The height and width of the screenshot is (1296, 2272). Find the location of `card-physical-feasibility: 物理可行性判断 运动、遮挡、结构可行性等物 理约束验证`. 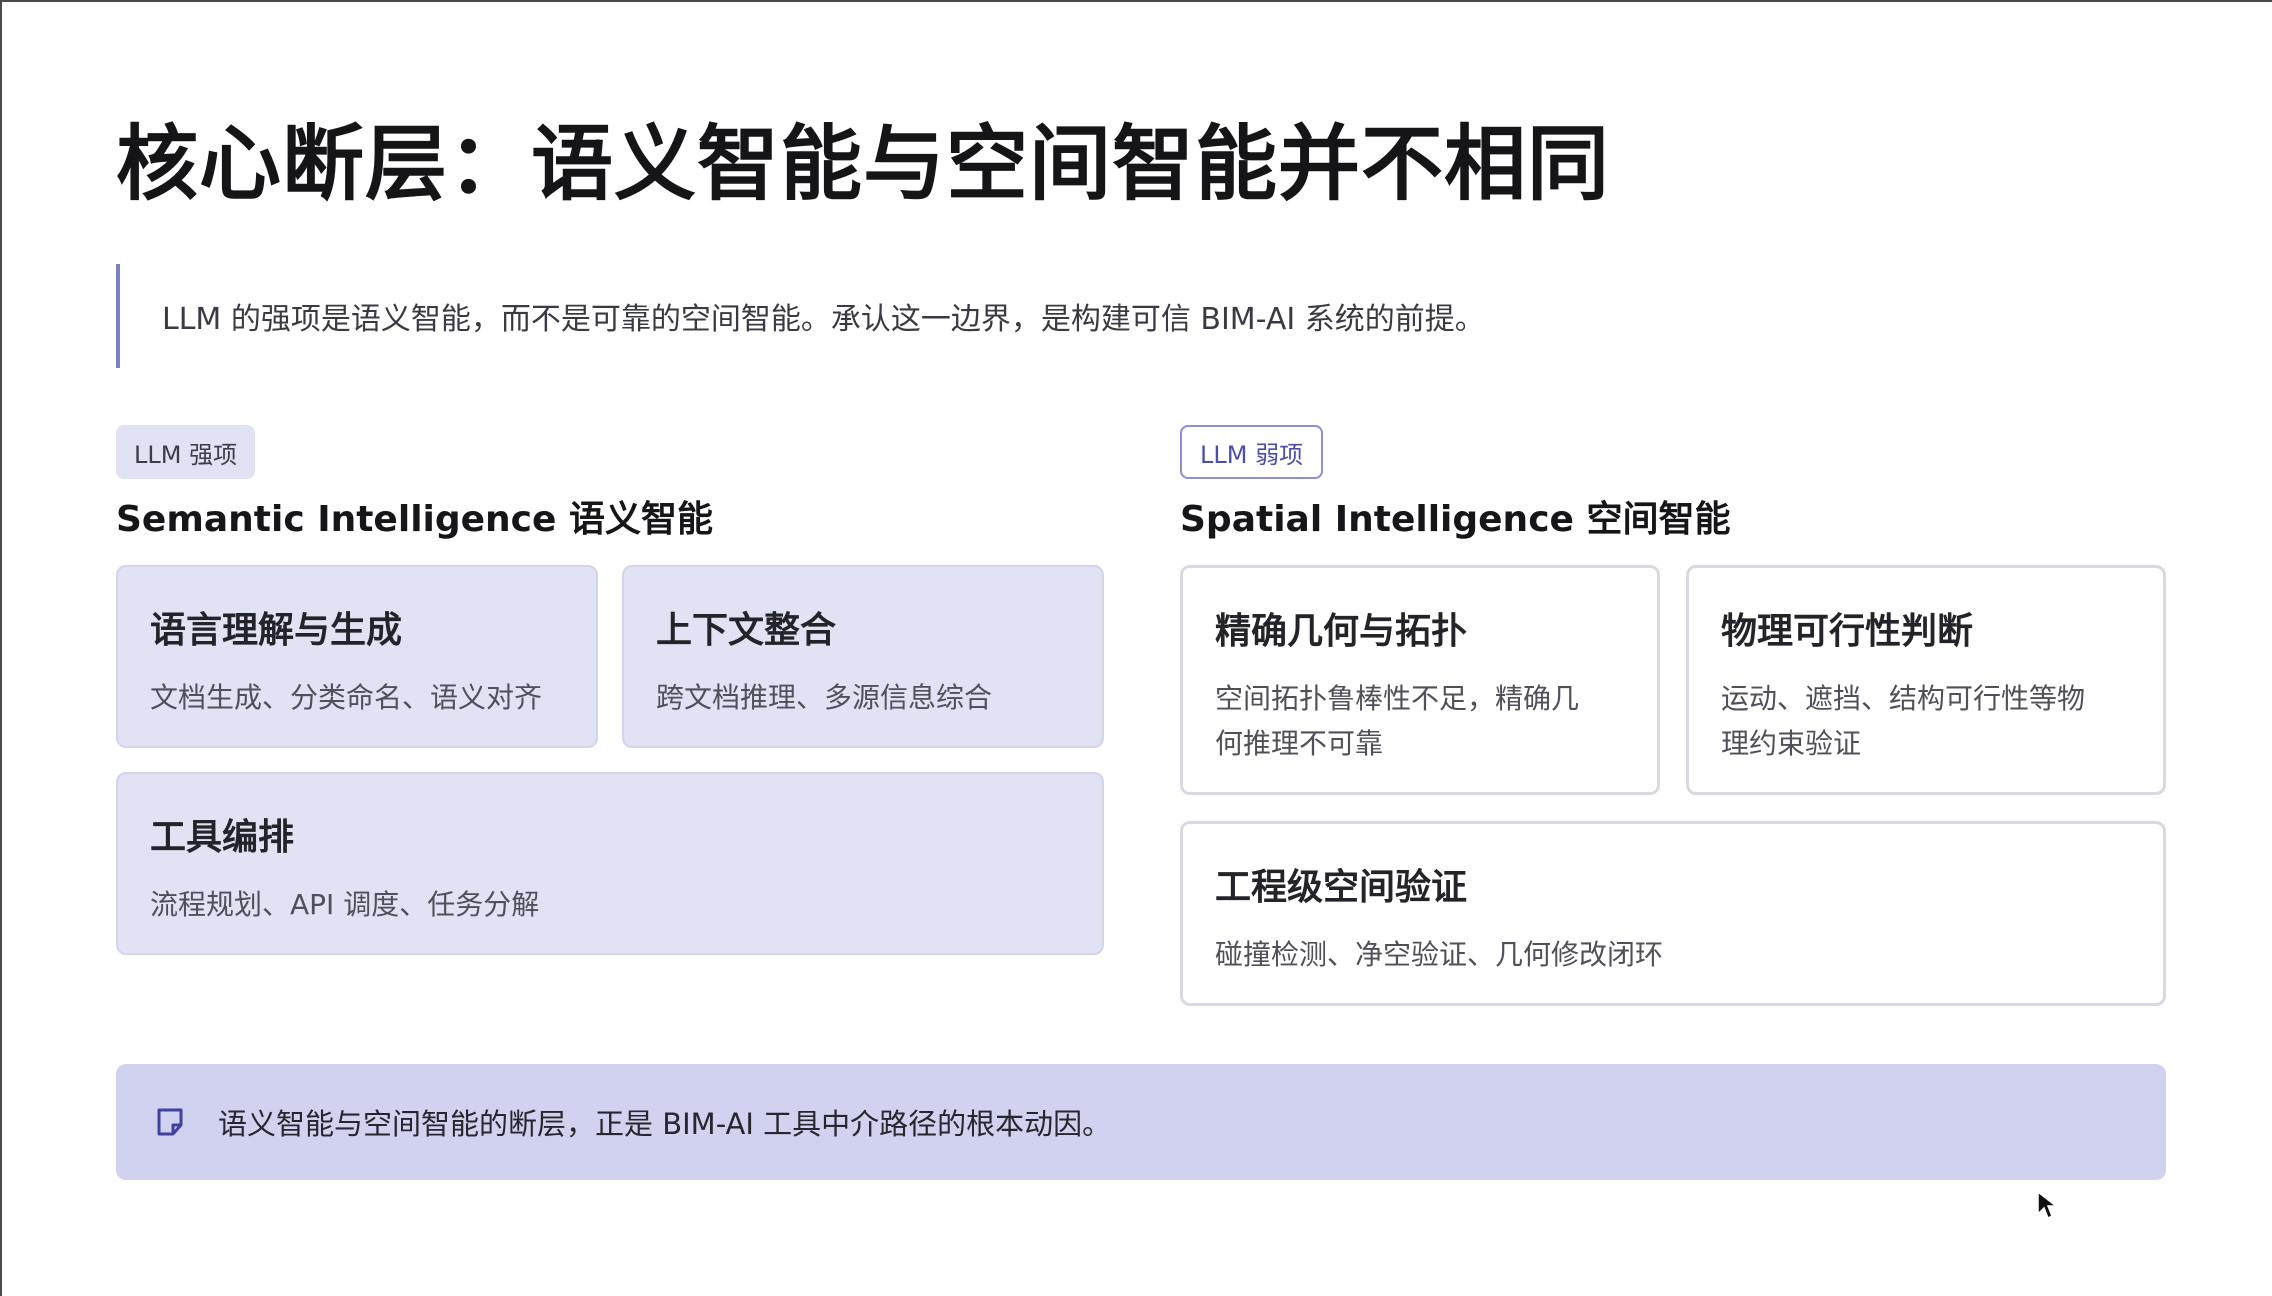

card-physical-feasibility: 物理可行性判断 运动、遮挡、结构可行性等物 理约束验证 is located at coordinates (1926, 680).